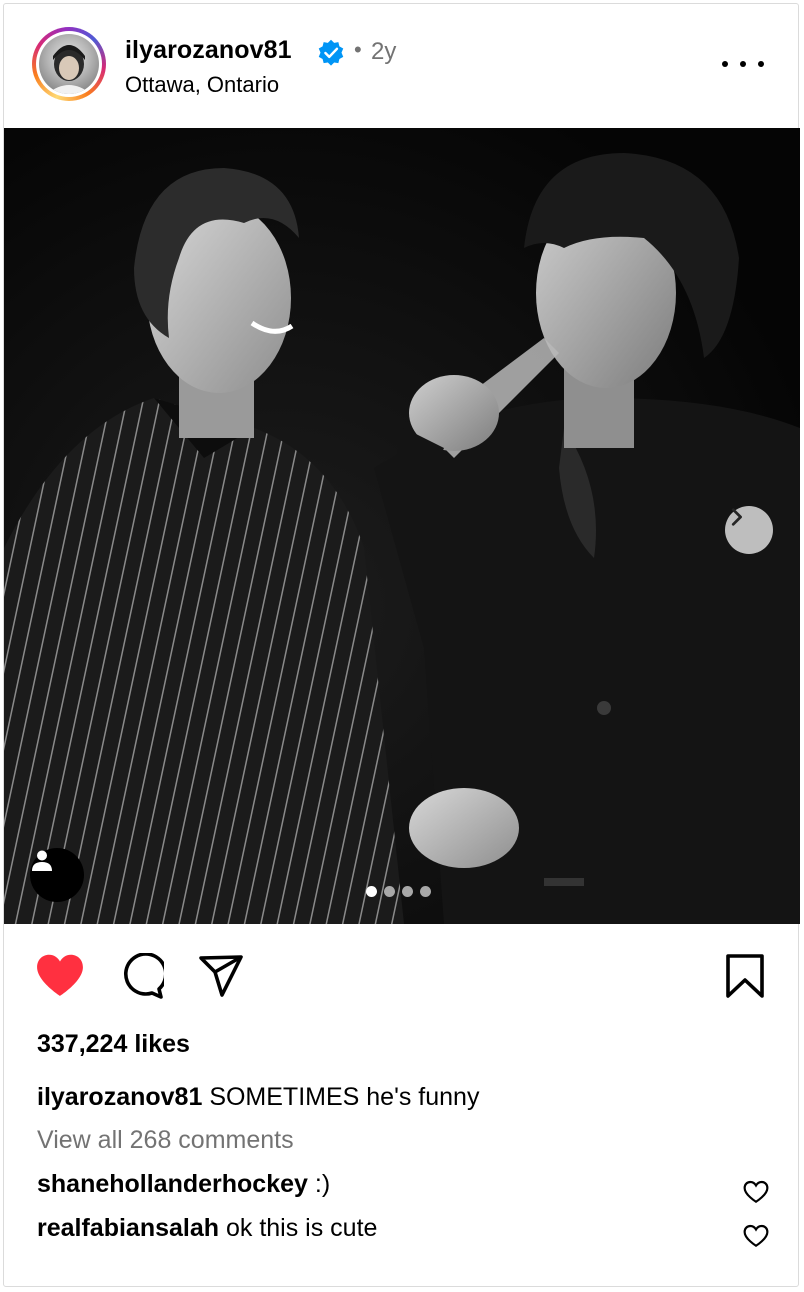  I want to click on caption-username: ilyarozanov81, so click(119, 1097).